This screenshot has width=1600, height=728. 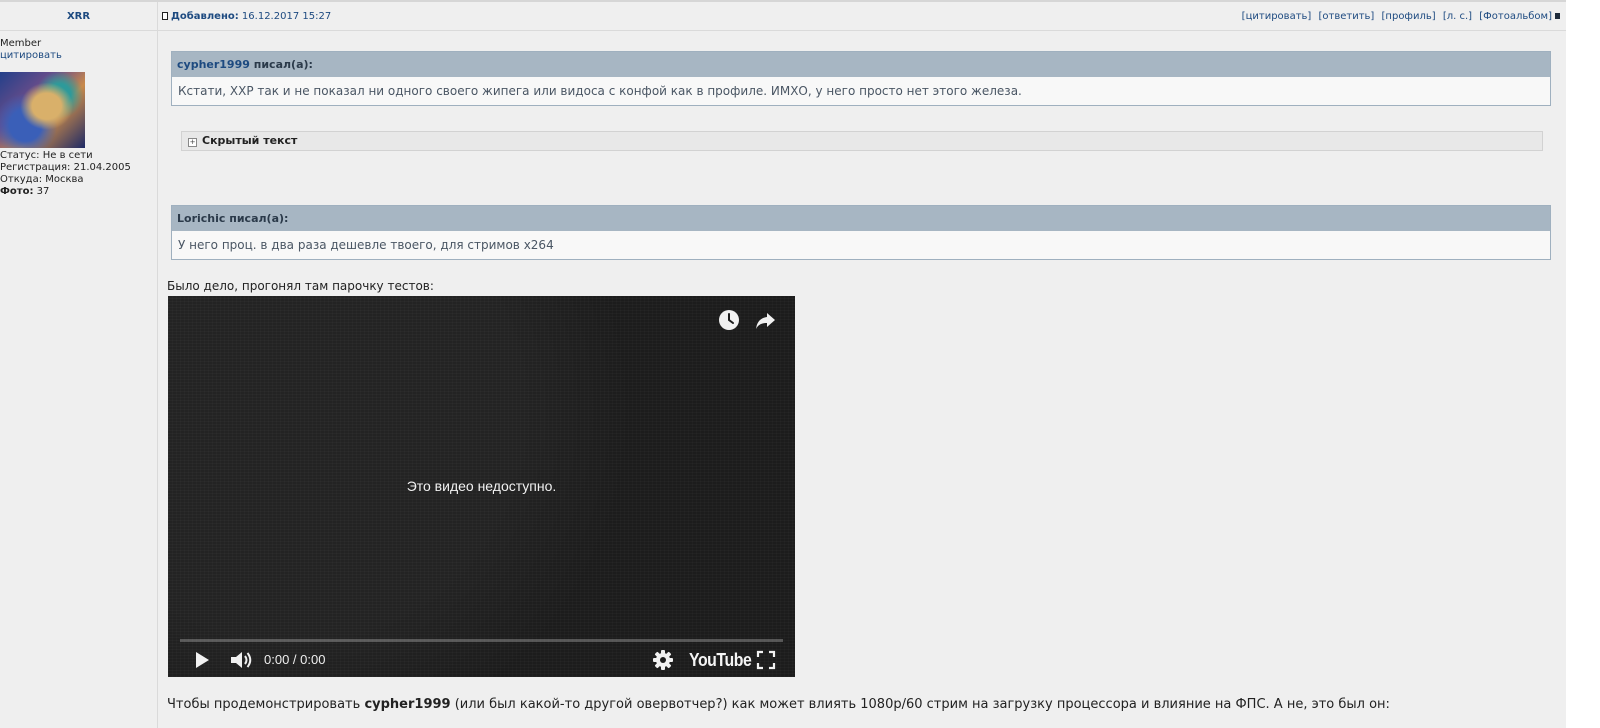 What do you see at coordinates (862, 141) in the screenshot?
I see `spoiler-toggle: + Скрытый текст` at bounding box center [862, 141].